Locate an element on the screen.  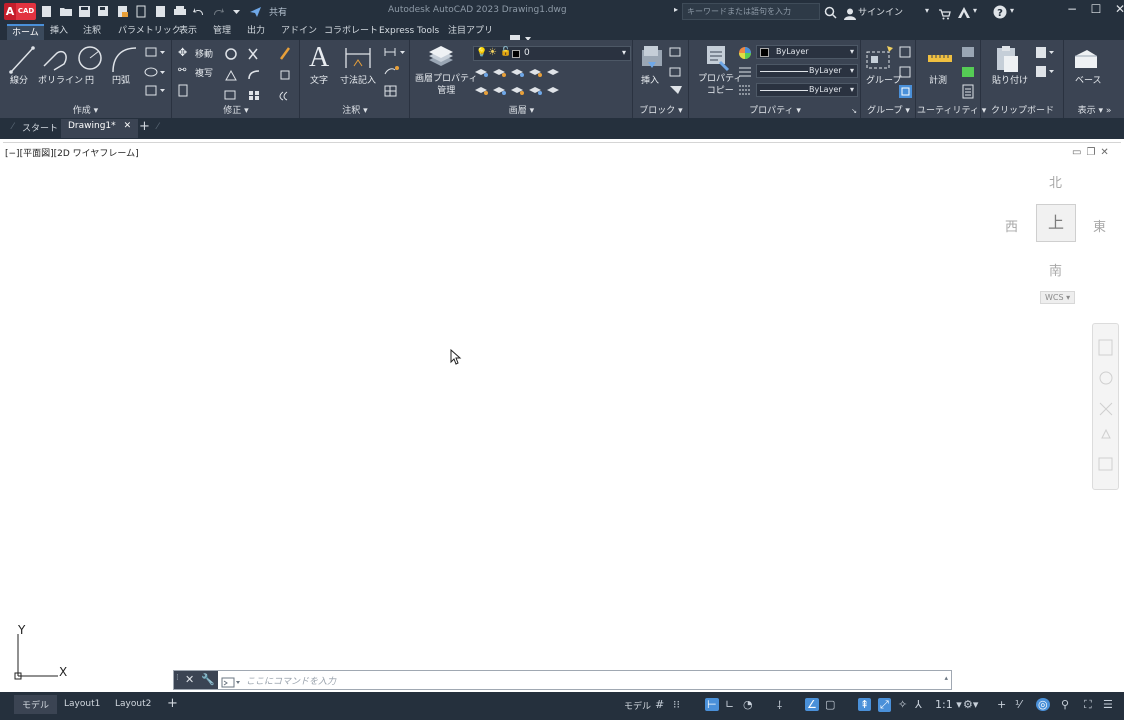
viewport-minimize-icon: ▭ is located at coordinates (1079, 152).